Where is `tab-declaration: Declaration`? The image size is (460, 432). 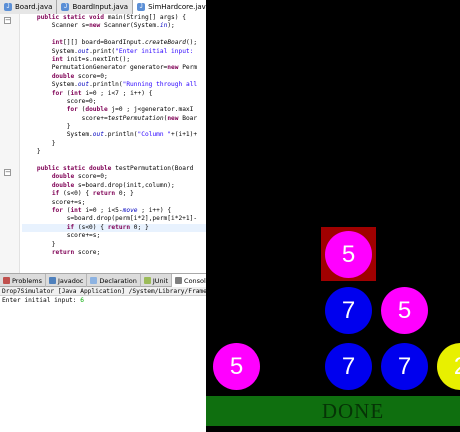
tab-declaration: Declaration is located at coordinates (114, 280).